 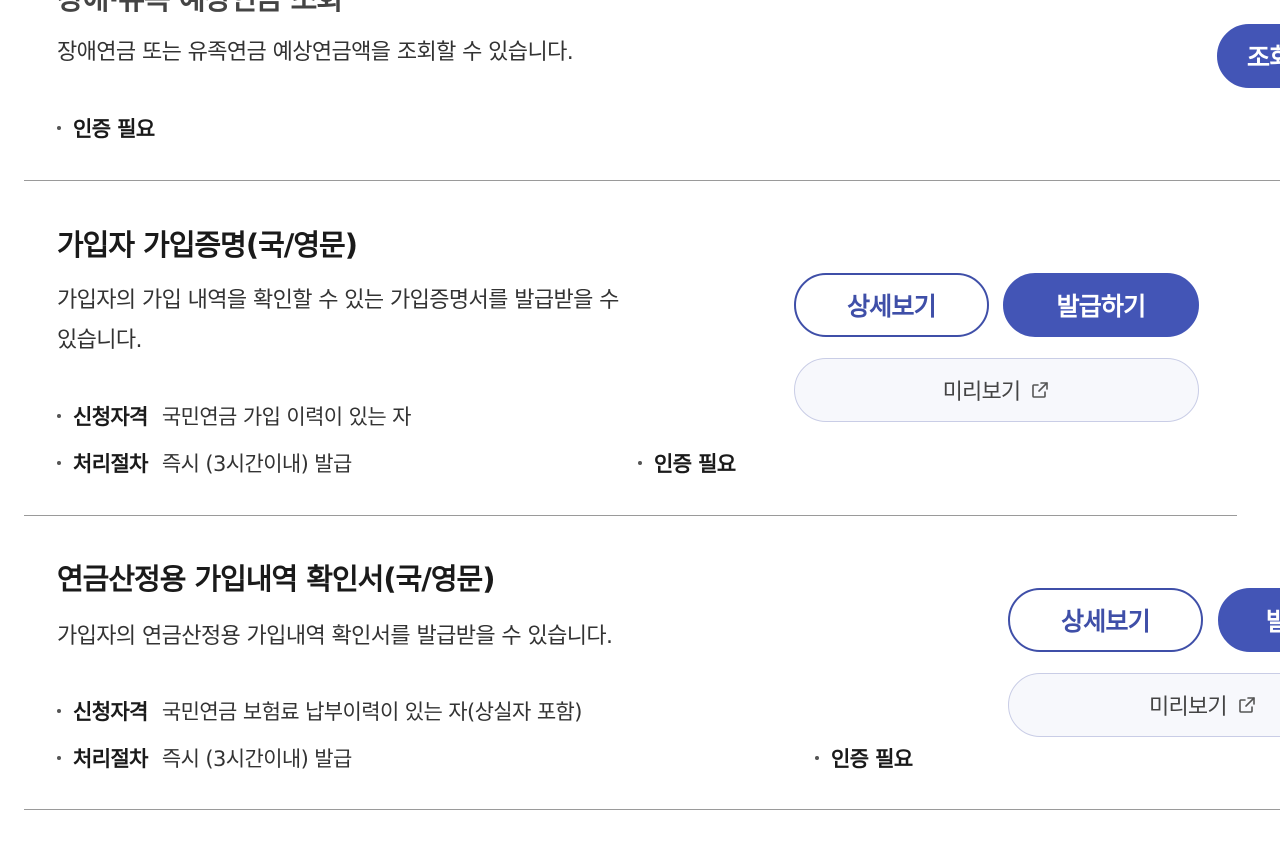 I want to click on eligibility-row: 신청자격 국민연금 보험료 납부이력이 있는 자(상실자 포함), so click(x=319, y=711).